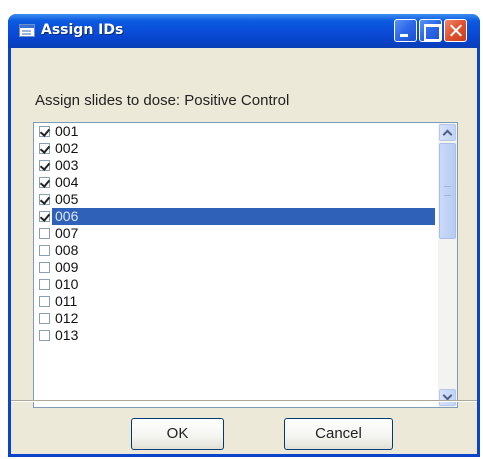 The image size is (483, 459). I want to click on list-item: 002, so click(236, 148).